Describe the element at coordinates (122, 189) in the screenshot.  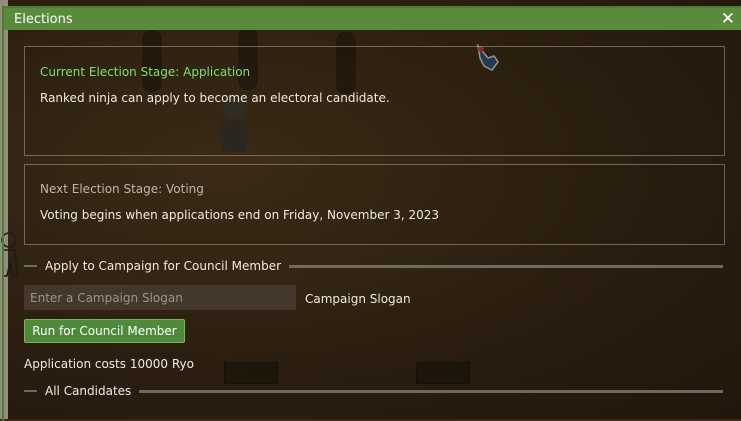
I see `next-stage-heading: Next Election Stage: Voting` at that location.